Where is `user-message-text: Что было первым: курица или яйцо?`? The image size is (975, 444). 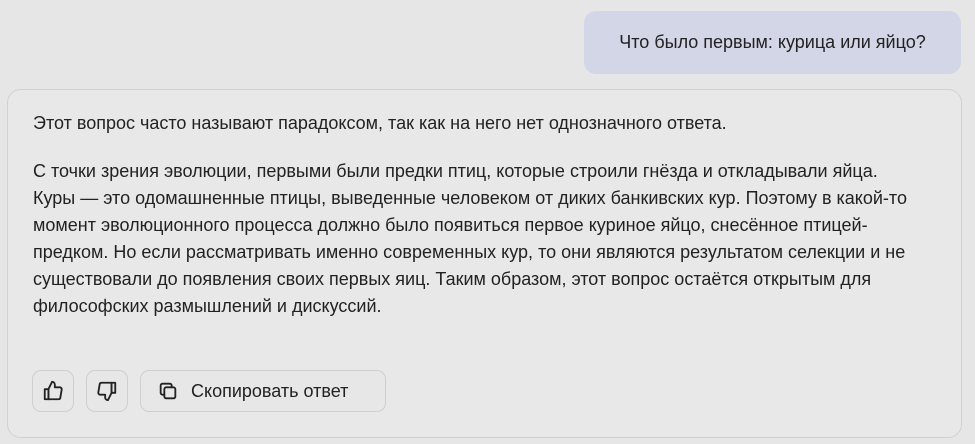
user-message-text: Что было первым: курица или яйцо? is located at coordinates (772, 42).